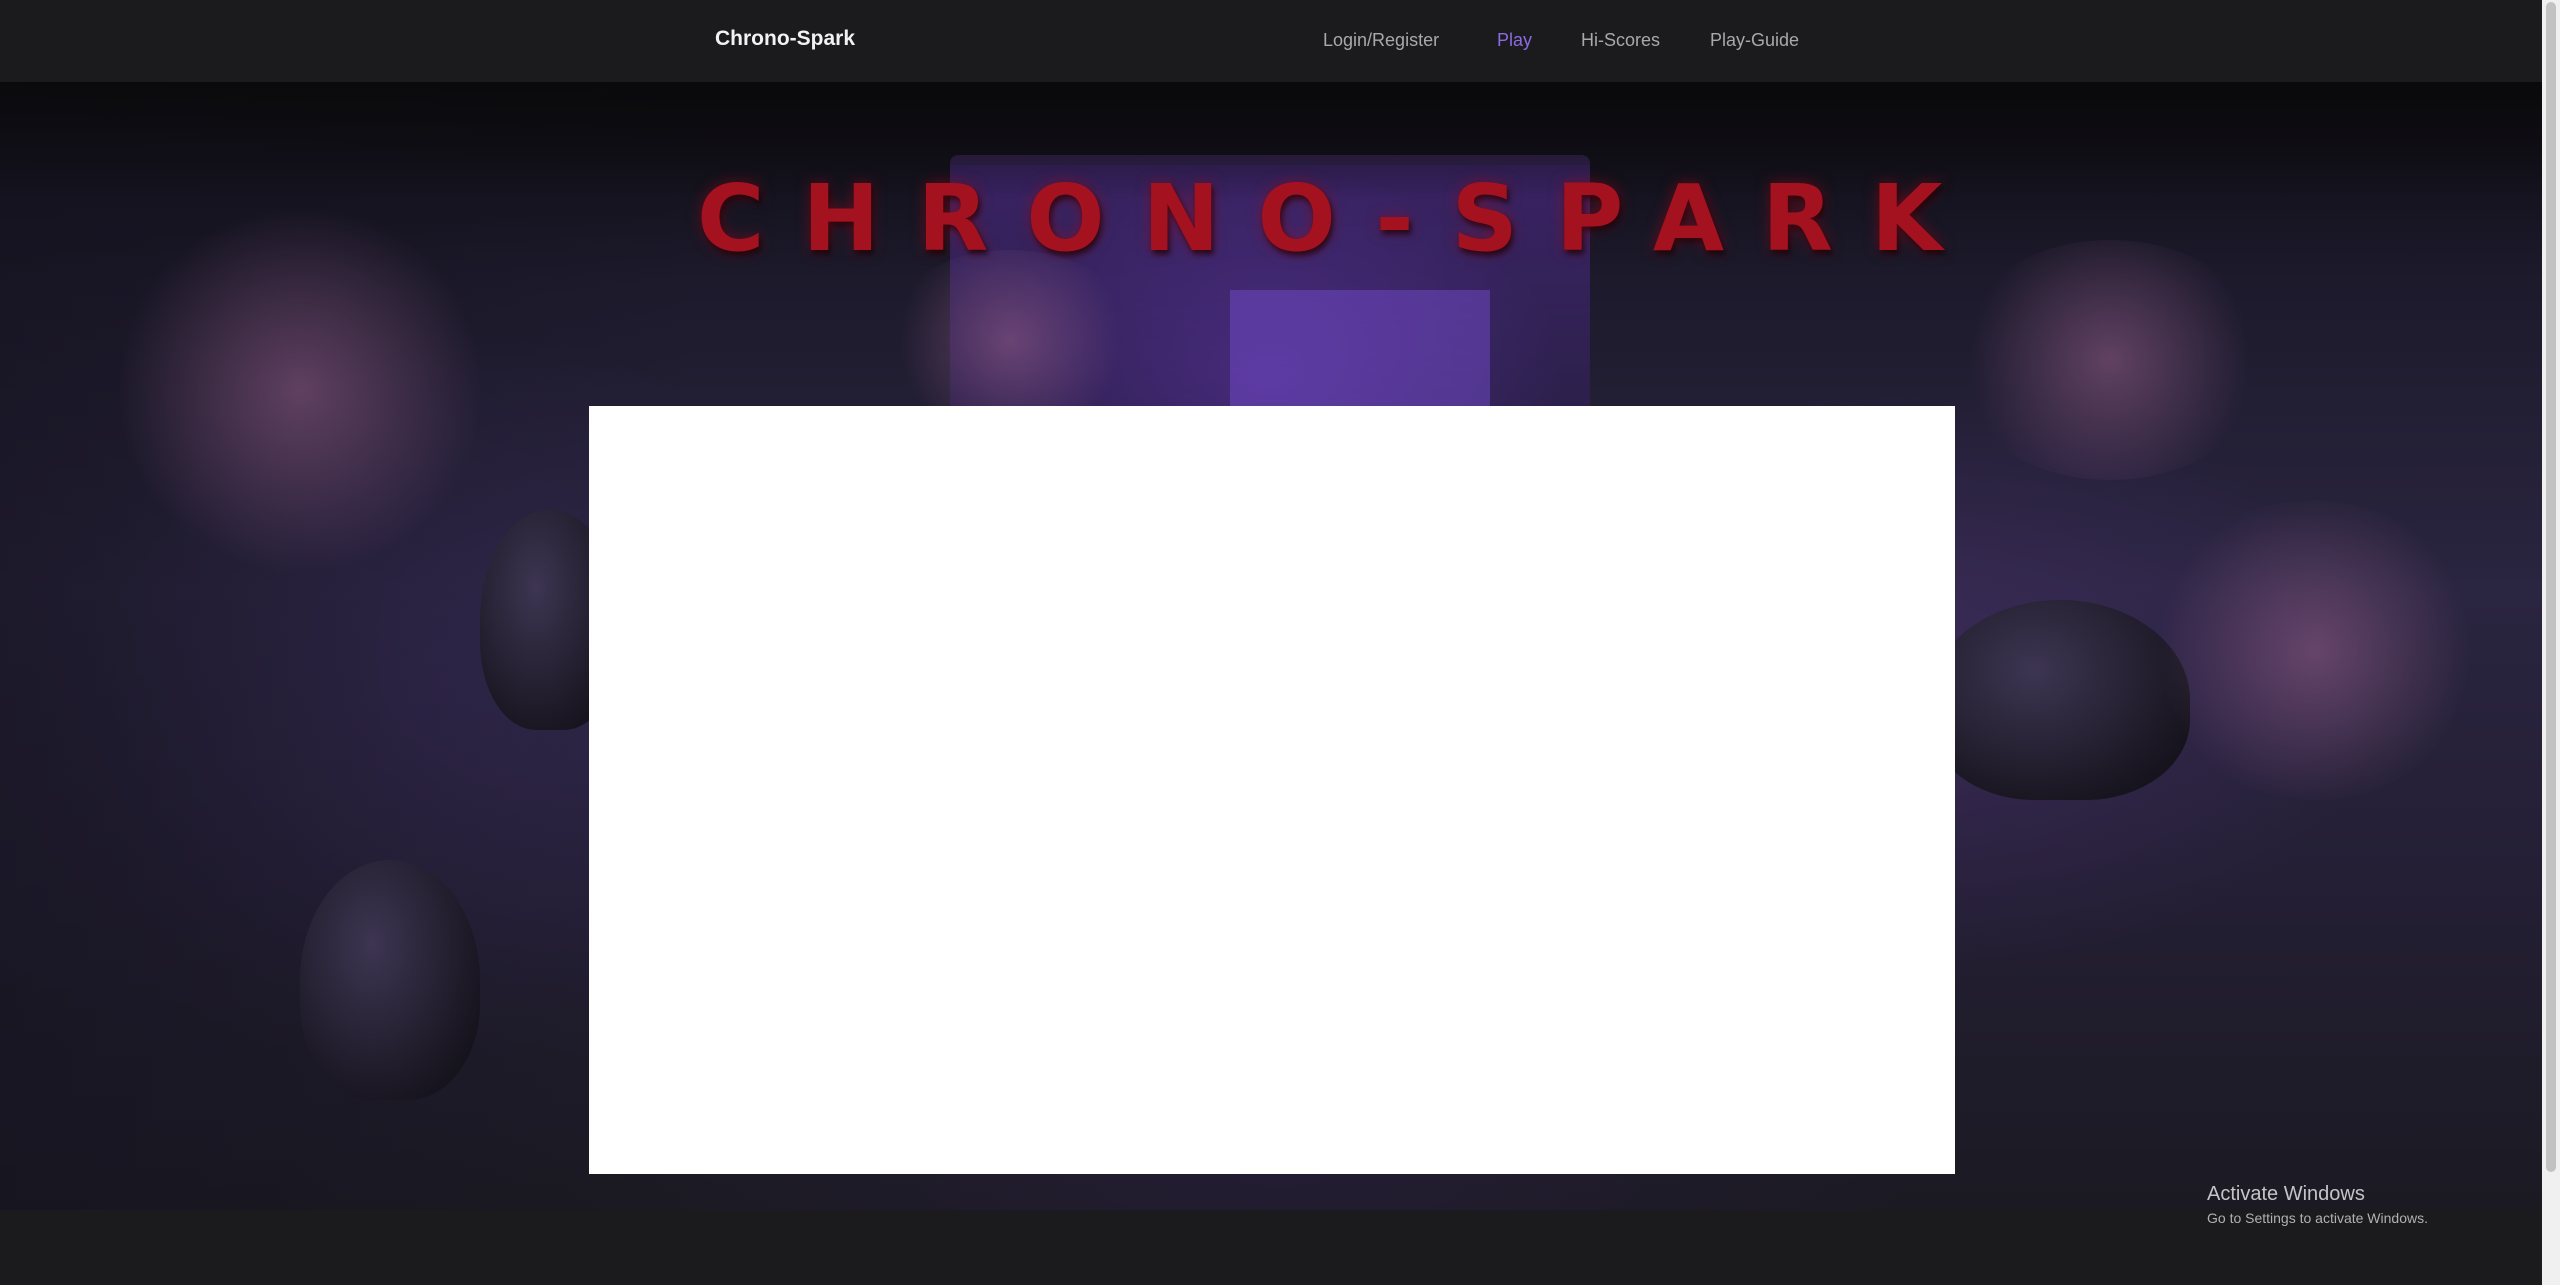 The height and width of the screenshot is (1285, 2560). Describe the element at coordinates (1381, 40) in the screenshot. I see `nav-login-register: Login/Register` at that location.